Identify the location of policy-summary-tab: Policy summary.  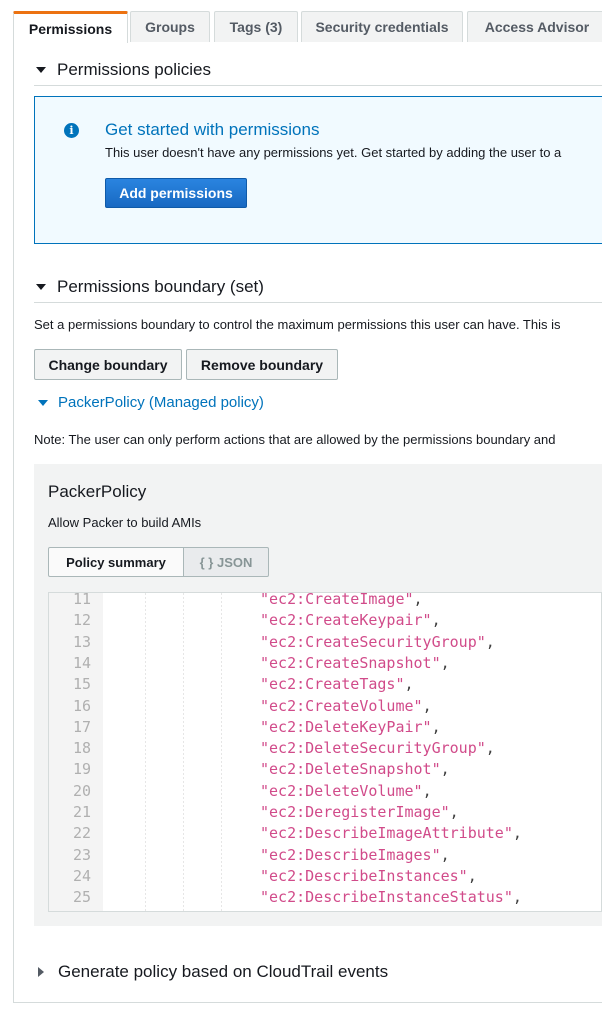
(116, 562).